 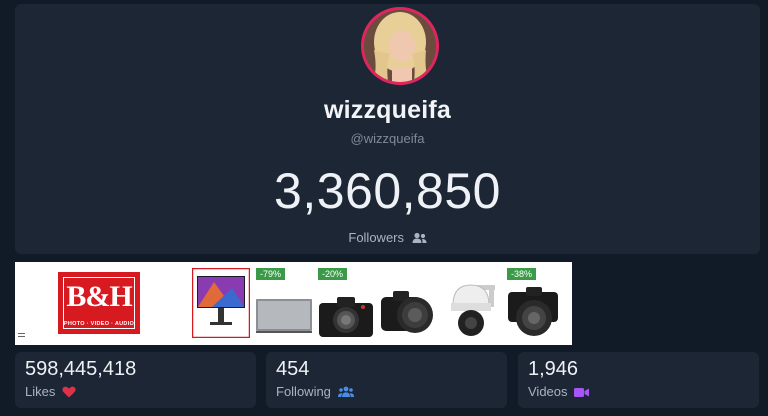 I want to click on username: wizzqueifa, so click(x=387, y=110).